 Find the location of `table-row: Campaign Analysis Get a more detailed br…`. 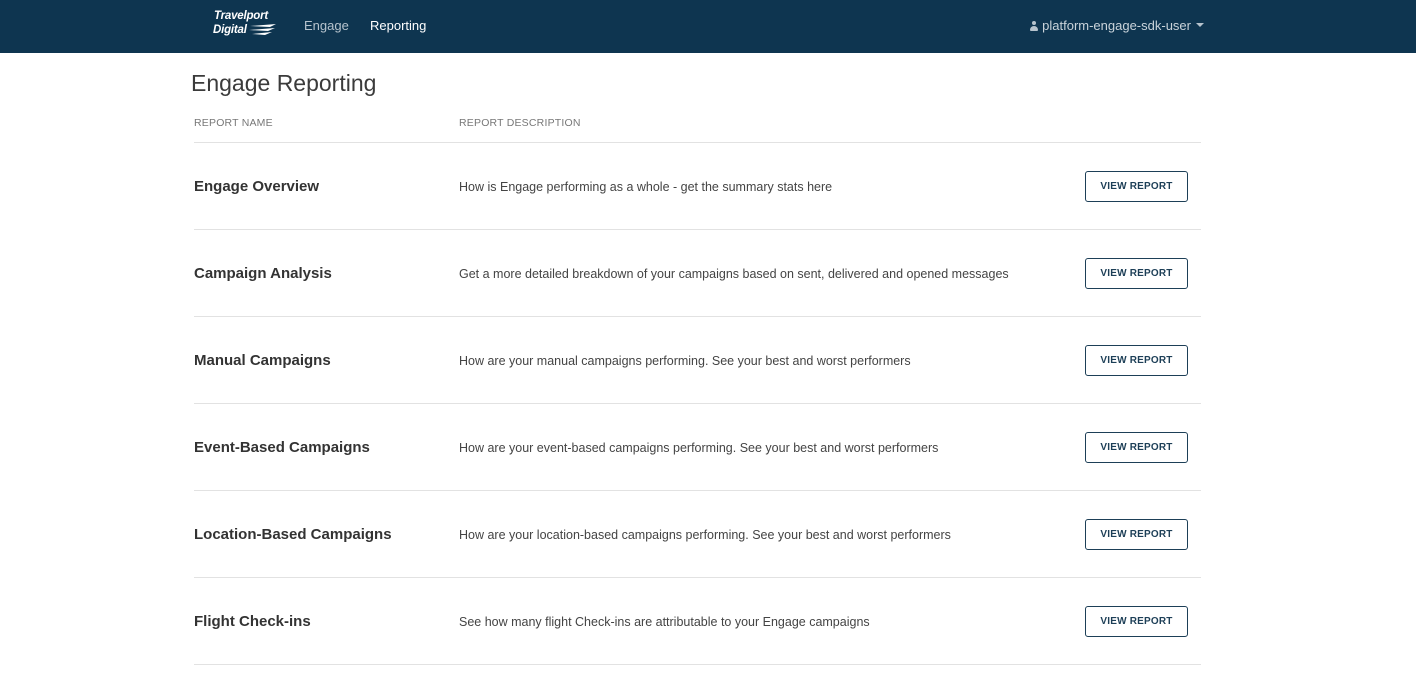

table-row: Campaign Analysis Get a more detailed br… is located at coordinates (697, 272).